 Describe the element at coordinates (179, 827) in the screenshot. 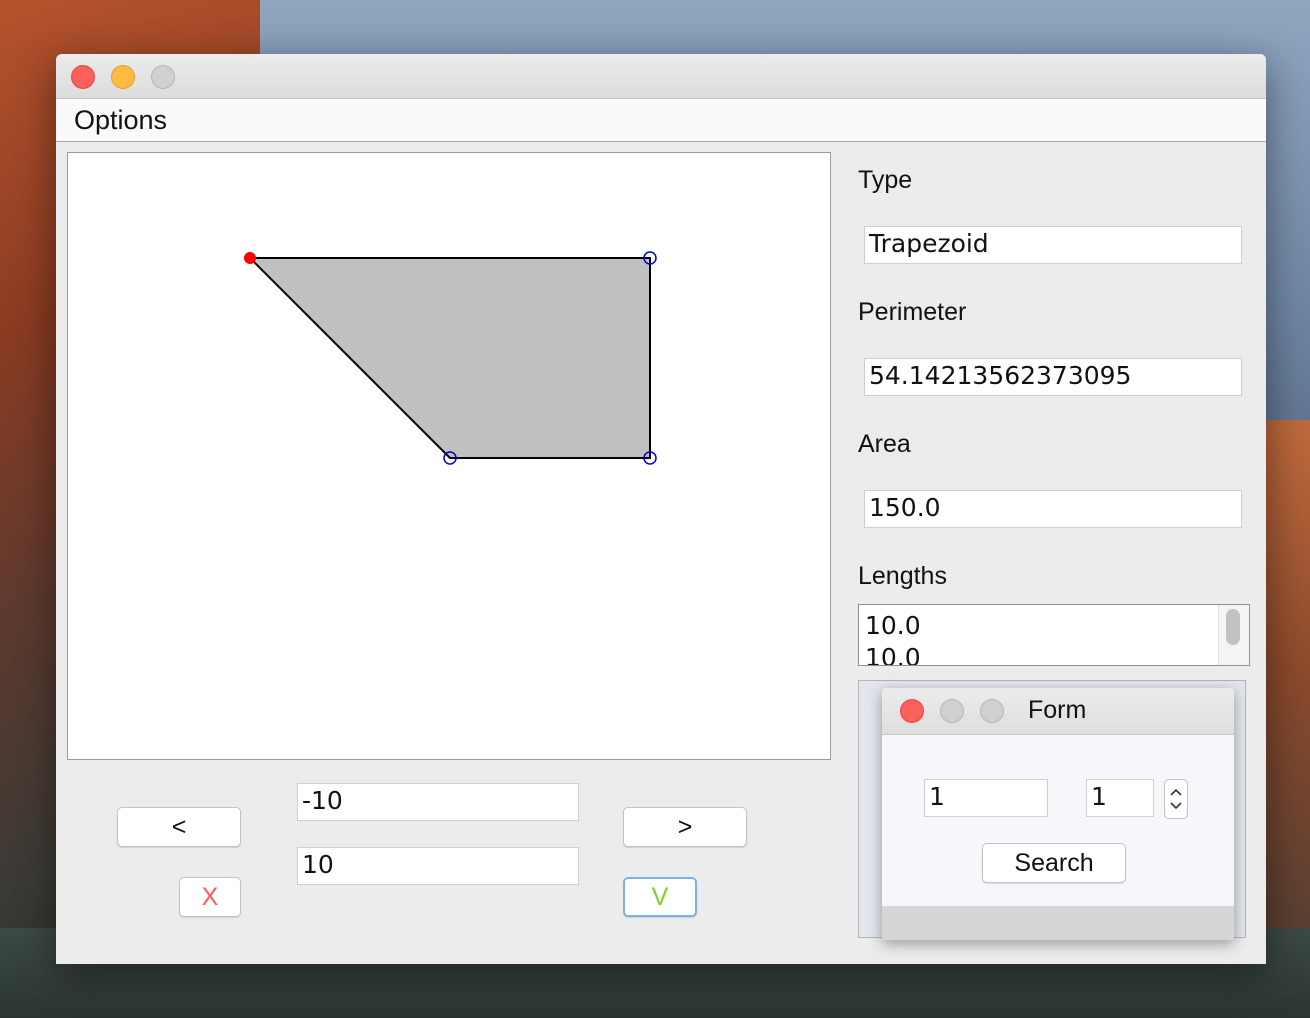

I see `previous-button: <` at that location.